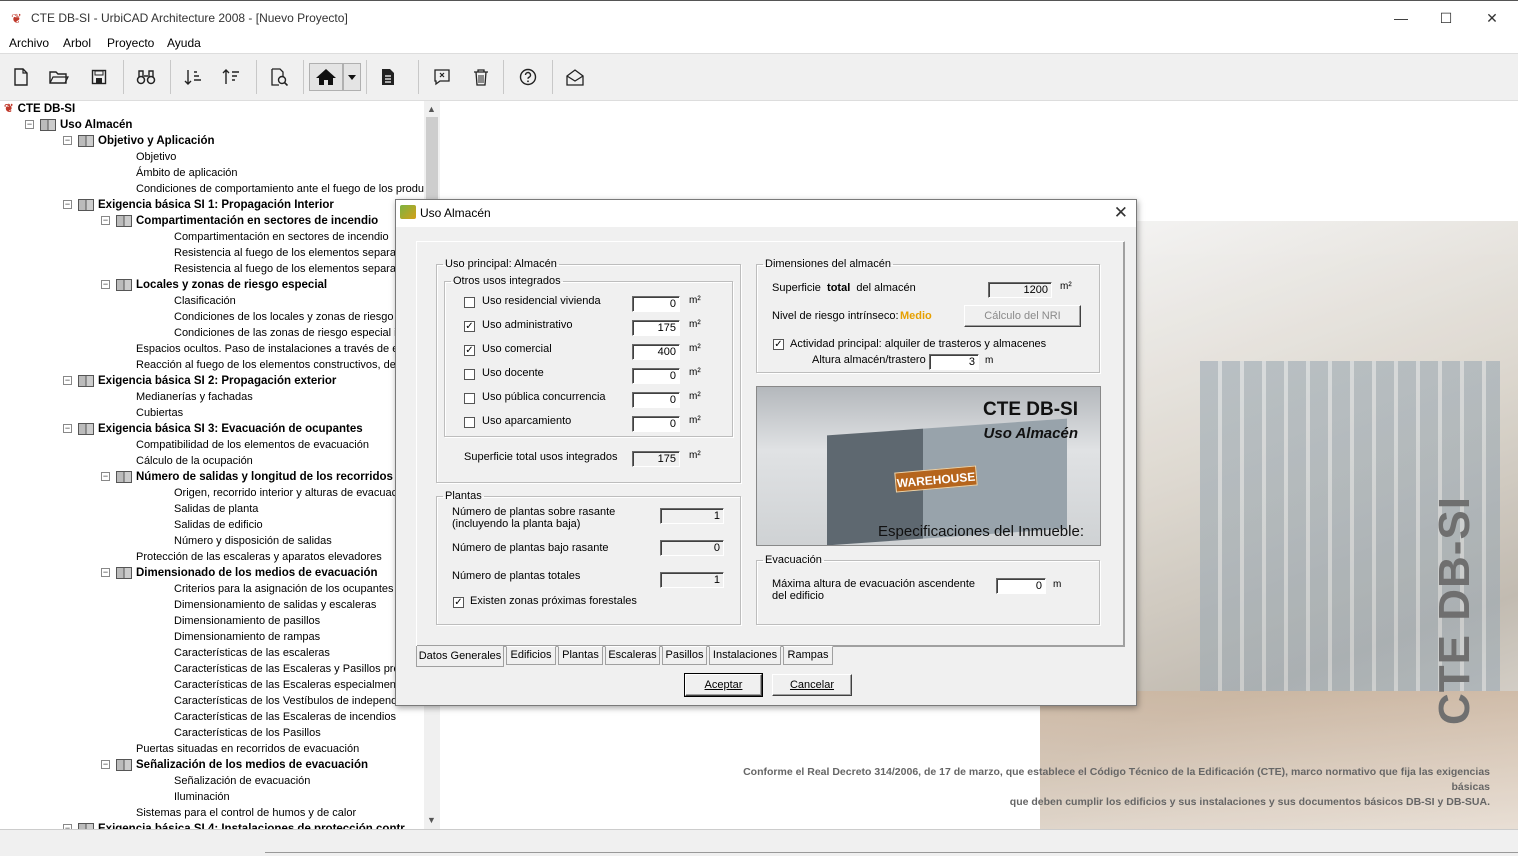  I want to click on tree-item: Dimensionamiento de rampas, so click(247, 637).